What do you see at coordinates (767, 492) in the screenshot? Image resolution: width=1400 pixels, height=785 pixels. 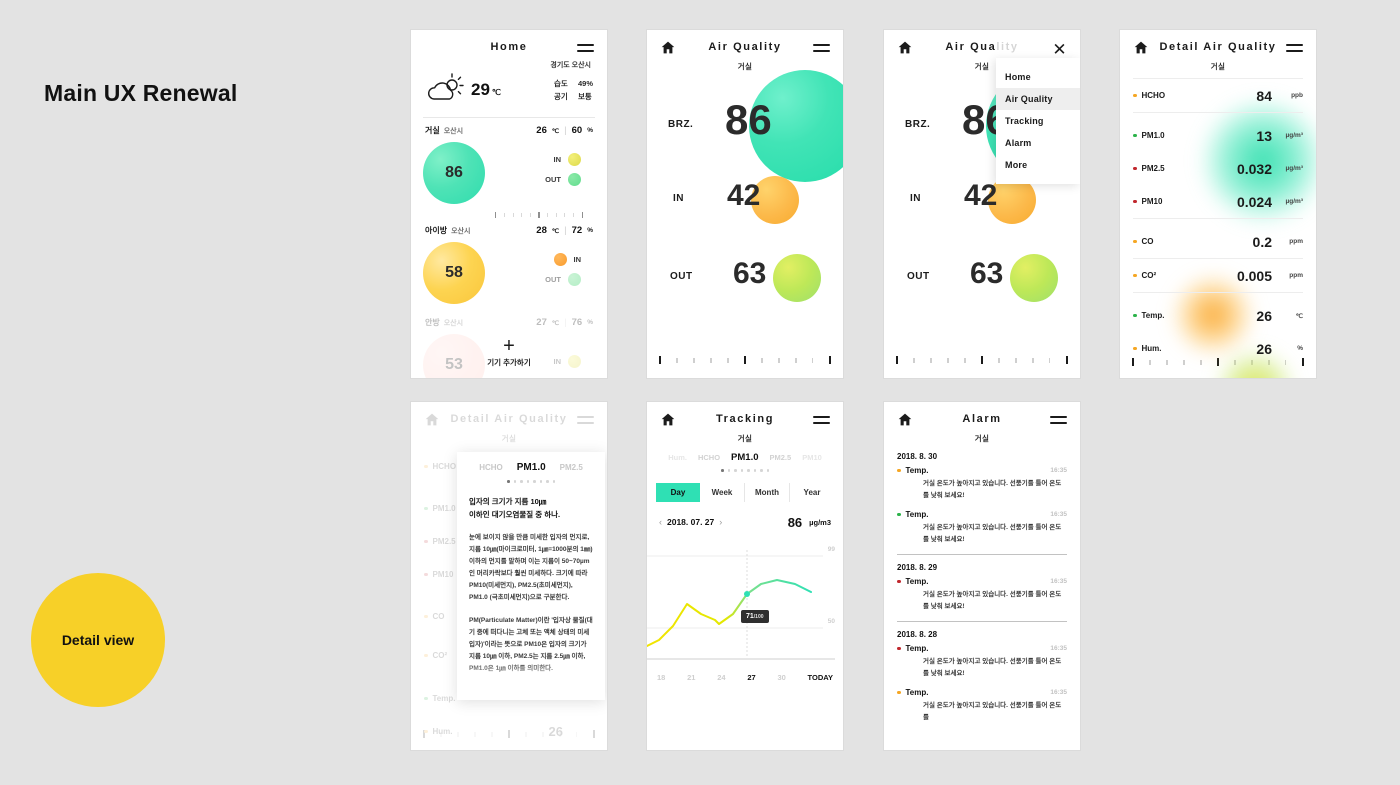 I see `period-month: Month` at bounding box center [767, 492].